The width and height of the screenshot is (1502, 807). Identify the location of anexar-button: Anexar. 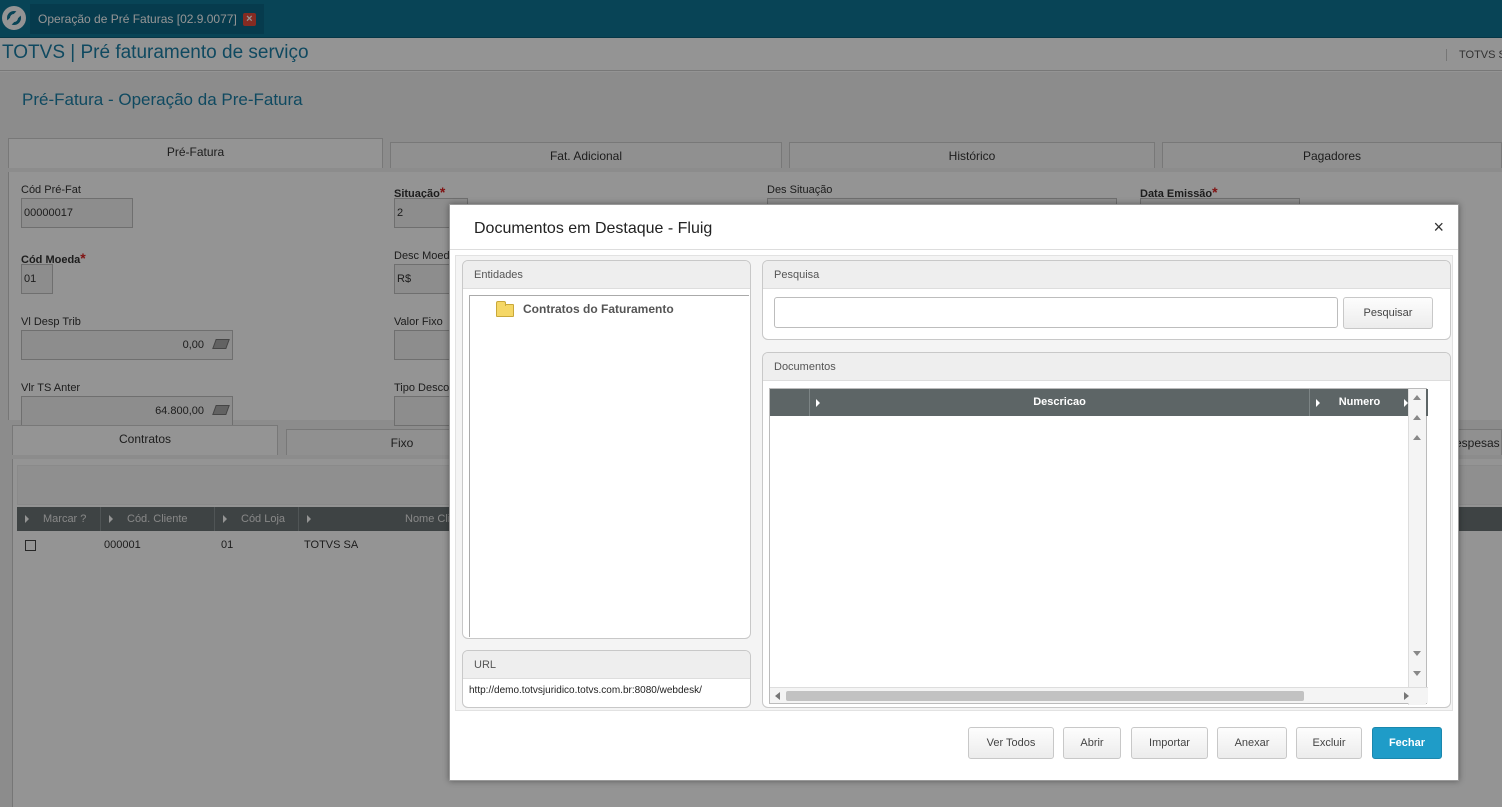
(1252, 743).